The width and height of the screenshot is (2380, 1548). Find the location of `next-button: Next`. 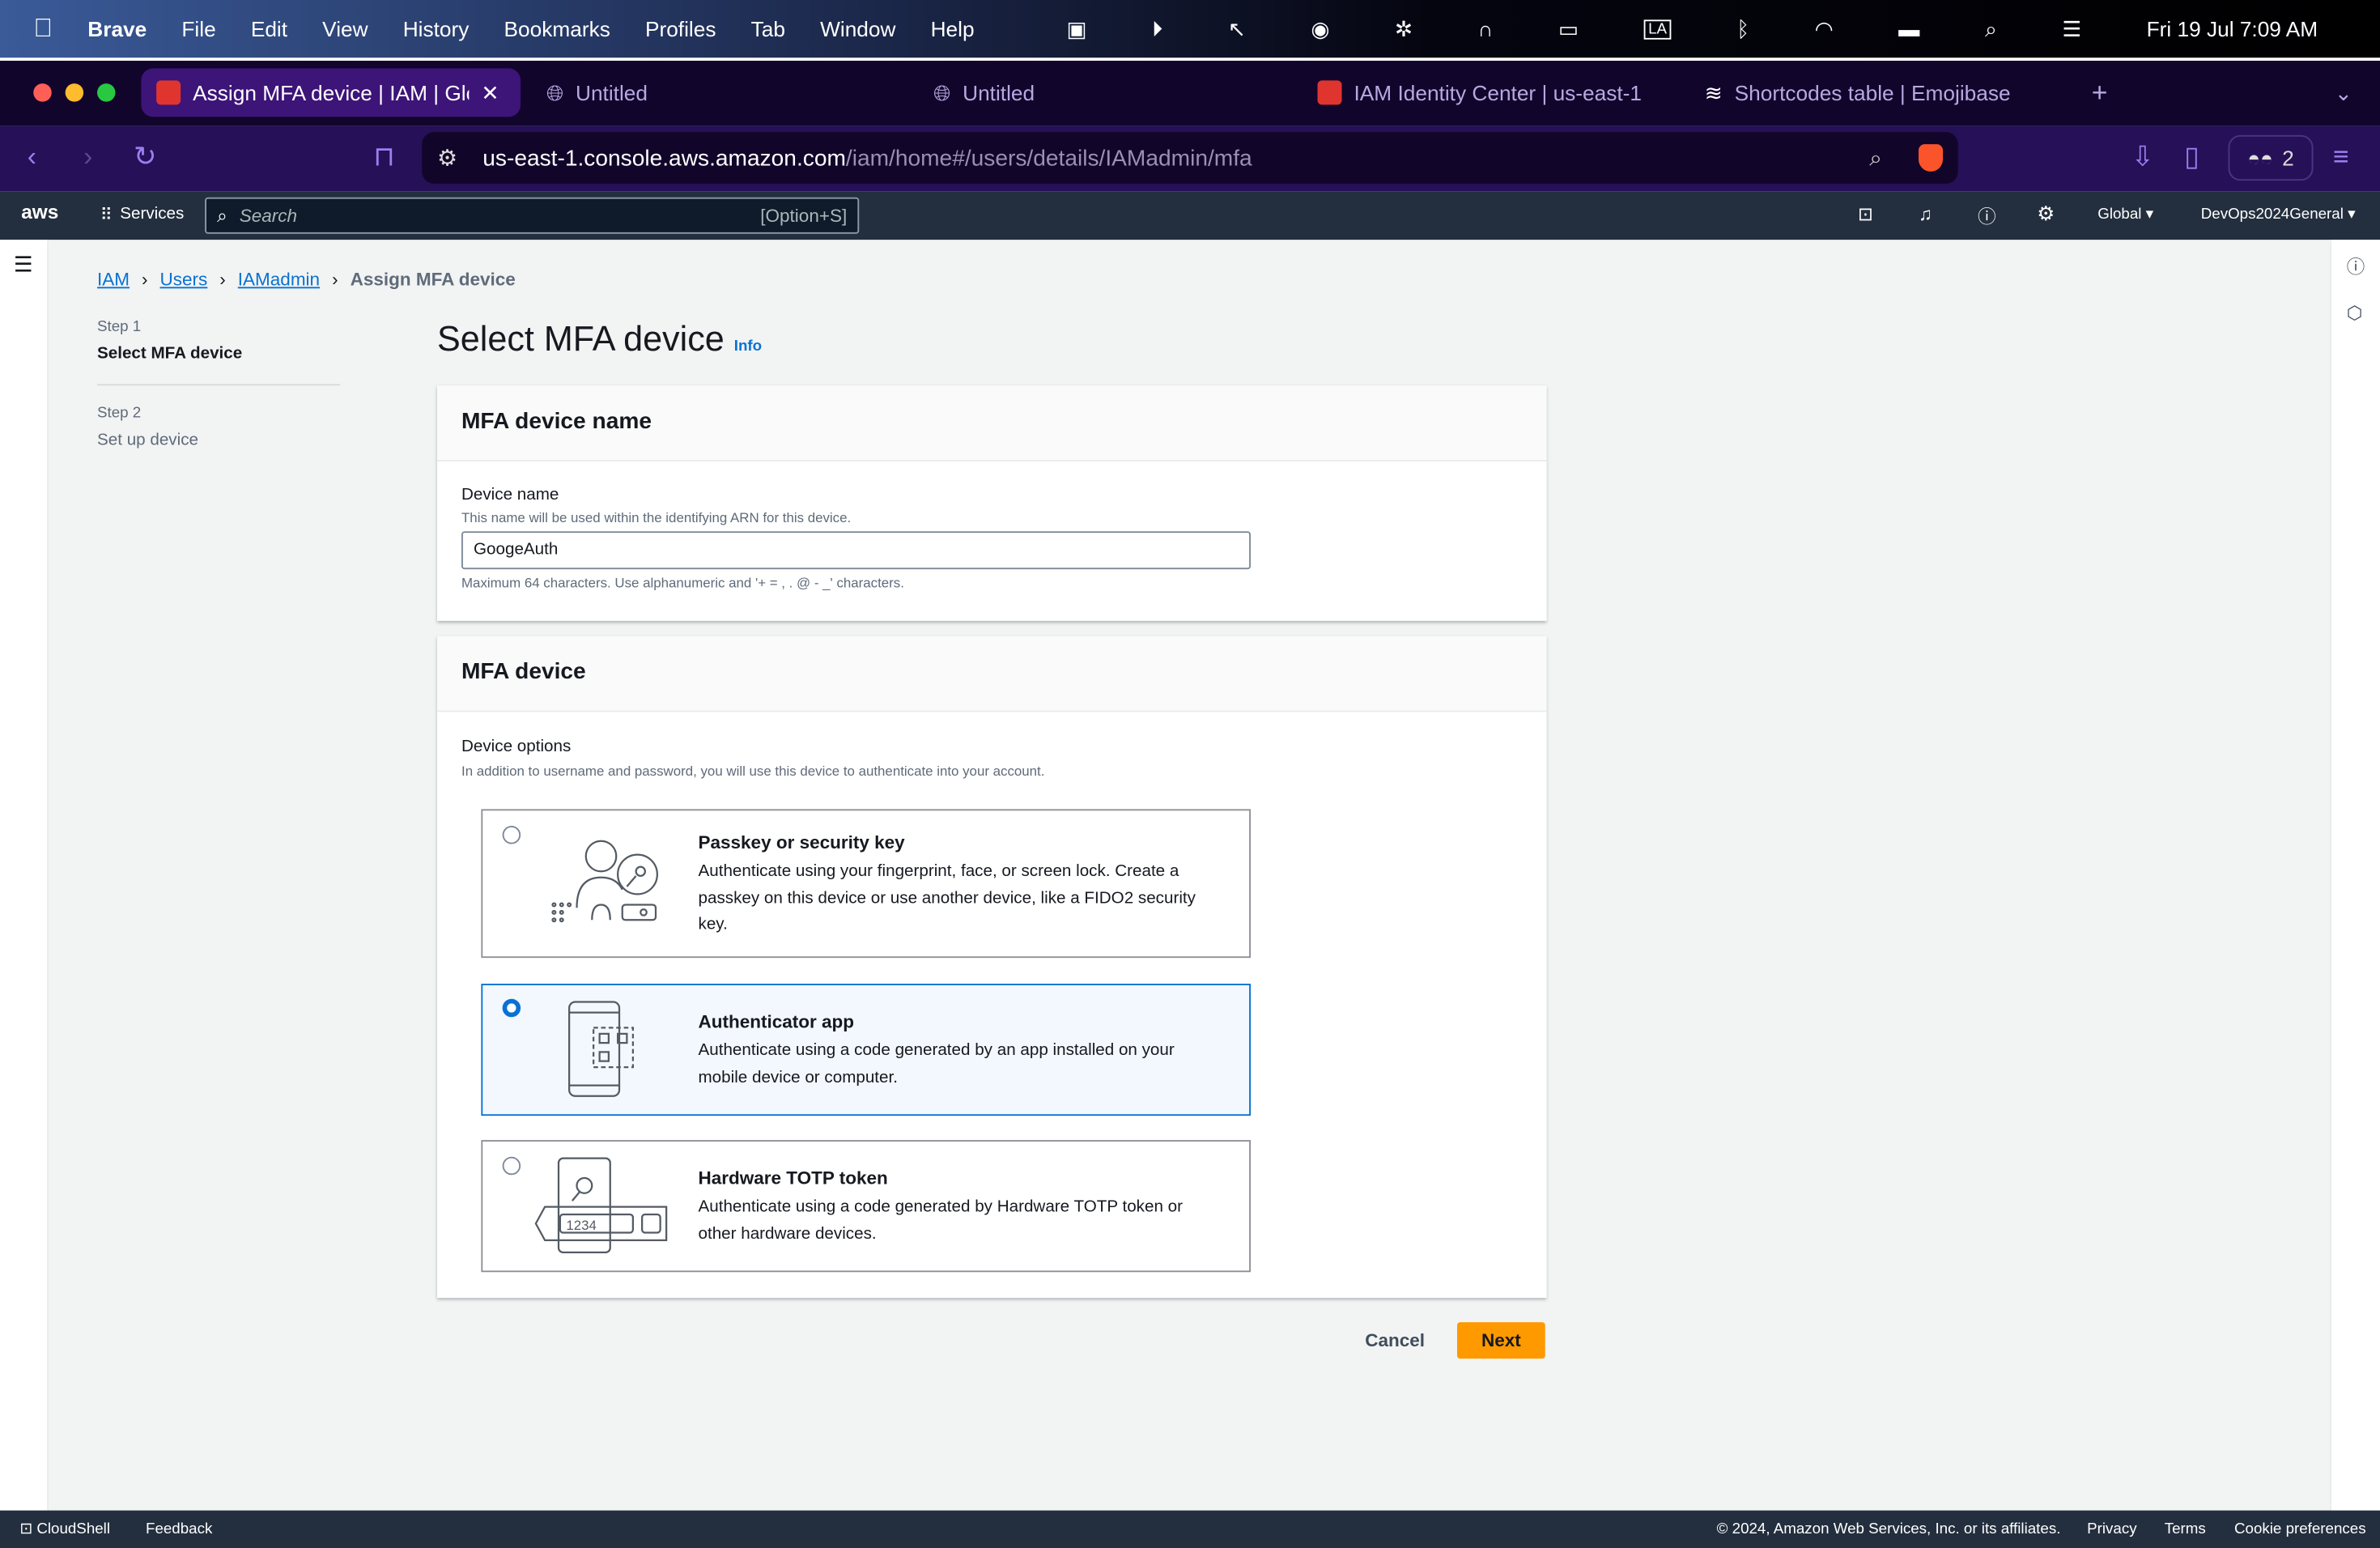

next-button: Next is located at coordinates (1501, 1340).